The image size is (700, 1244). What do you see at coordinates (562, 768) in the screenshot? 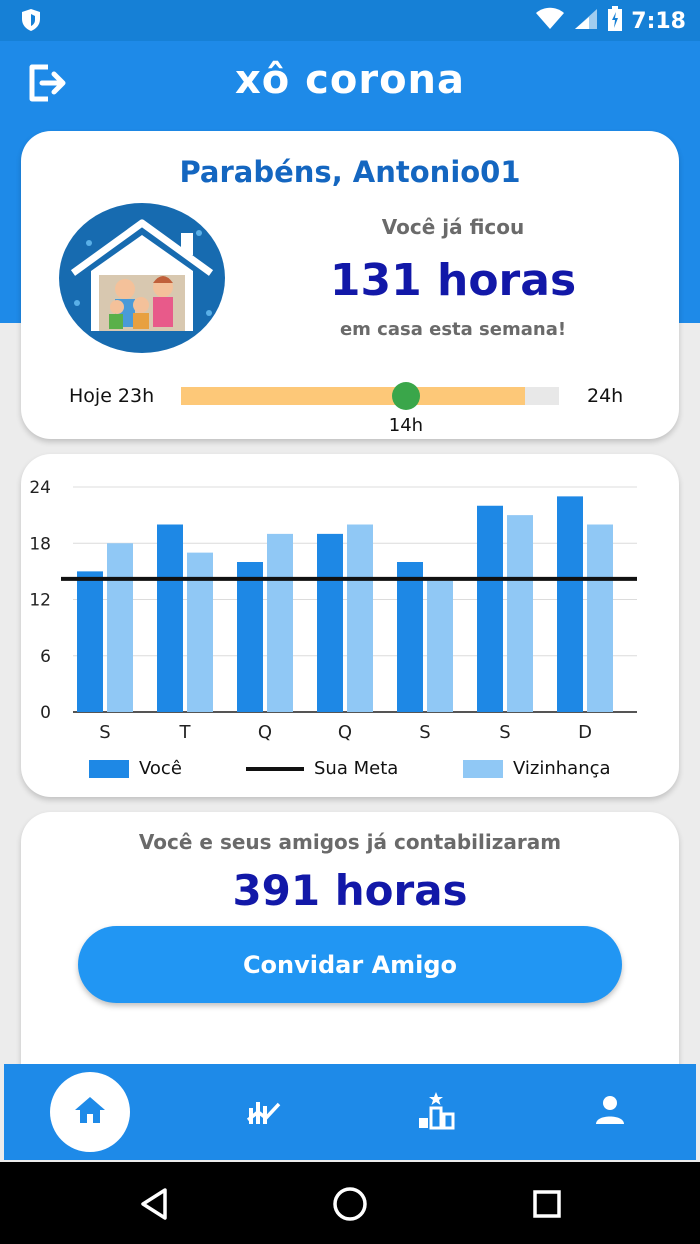
I see `legend-label: Vizinhança` at bounding box center [562, 768].